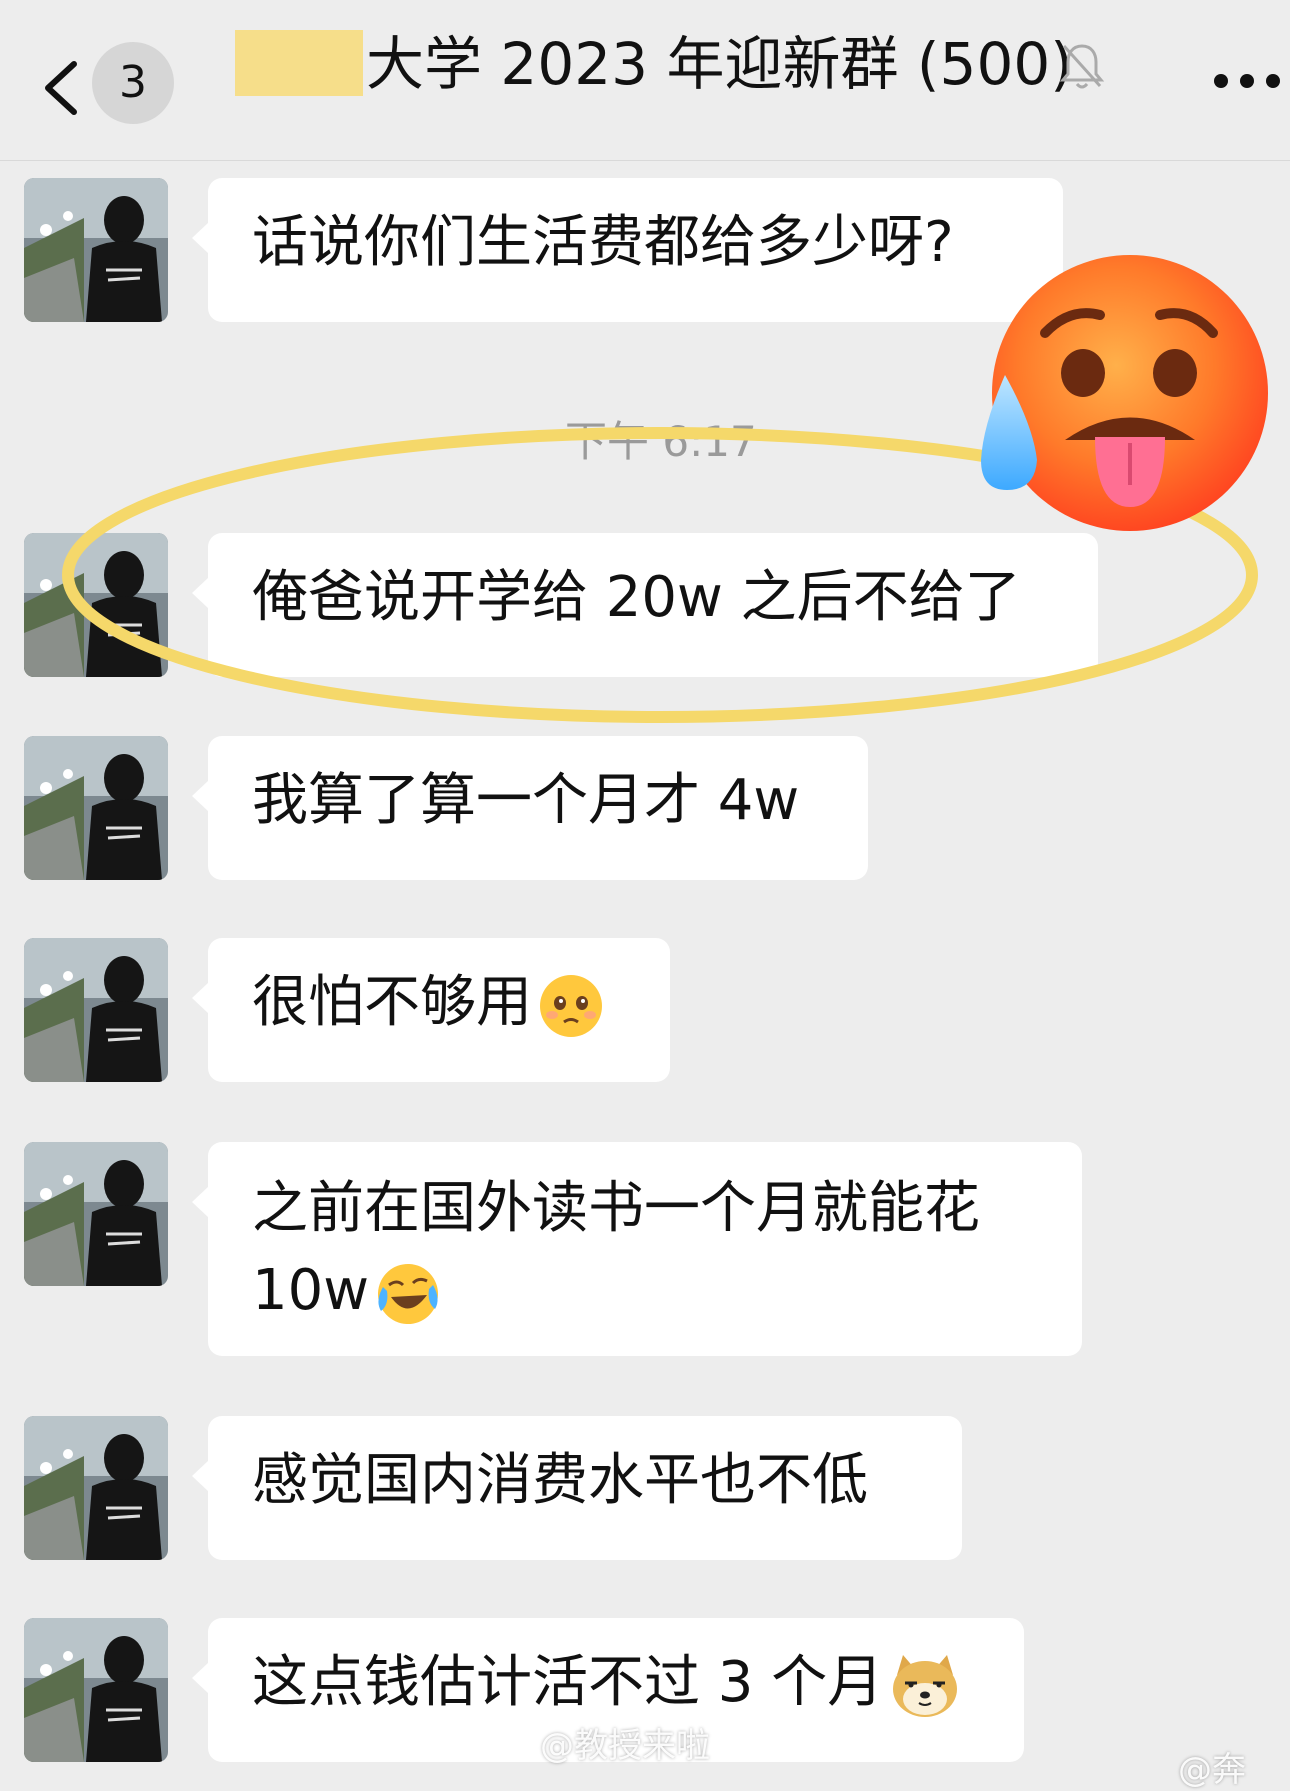 The height and width of the screenshot is (1791, 1290). Describe the element at coordinates (1247, 81) in the screenshot. I see `more-icon` at that location.